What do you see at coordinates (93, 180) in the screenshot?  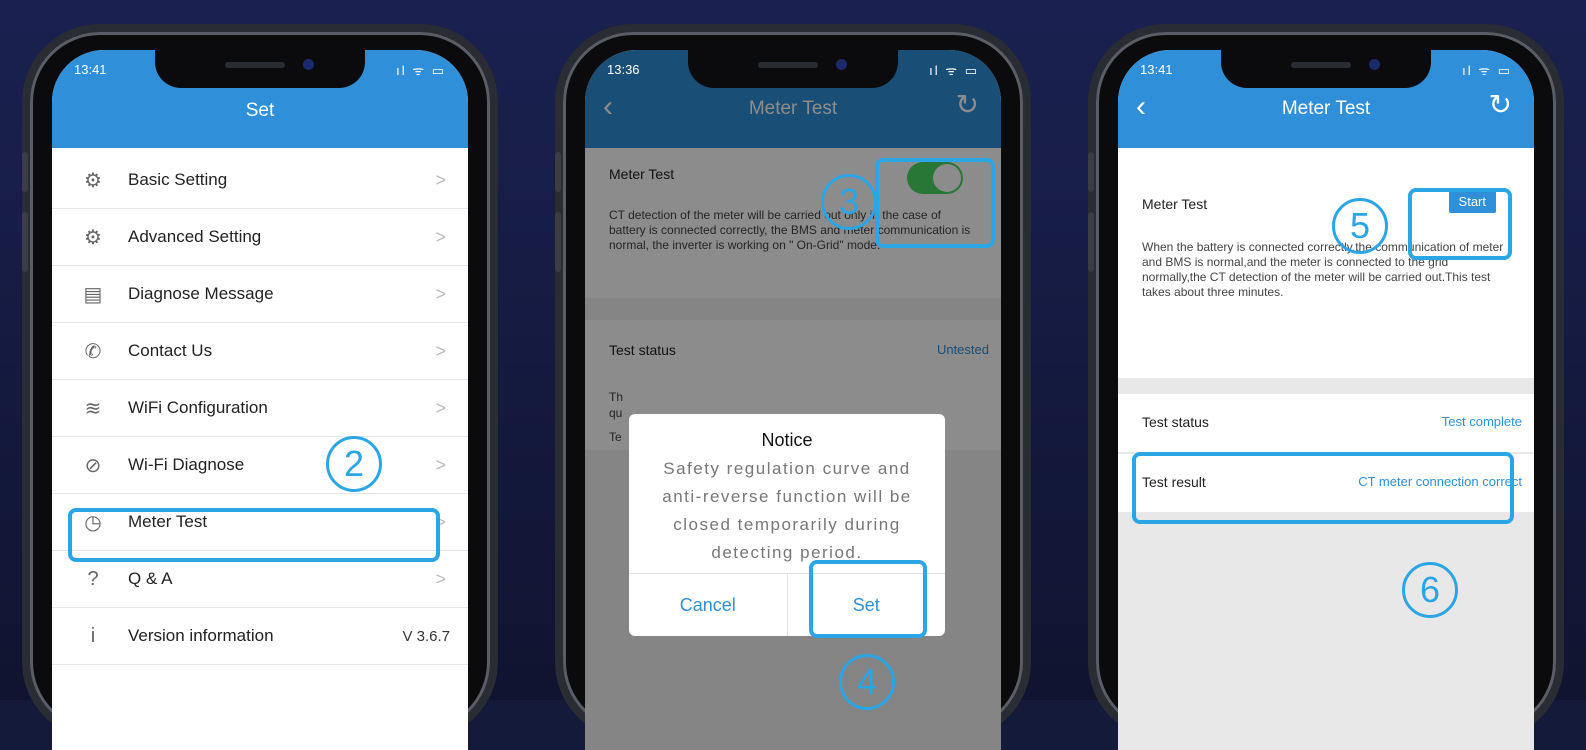 I see `gear-icon: ⚙` at bounding box center [93, 180].